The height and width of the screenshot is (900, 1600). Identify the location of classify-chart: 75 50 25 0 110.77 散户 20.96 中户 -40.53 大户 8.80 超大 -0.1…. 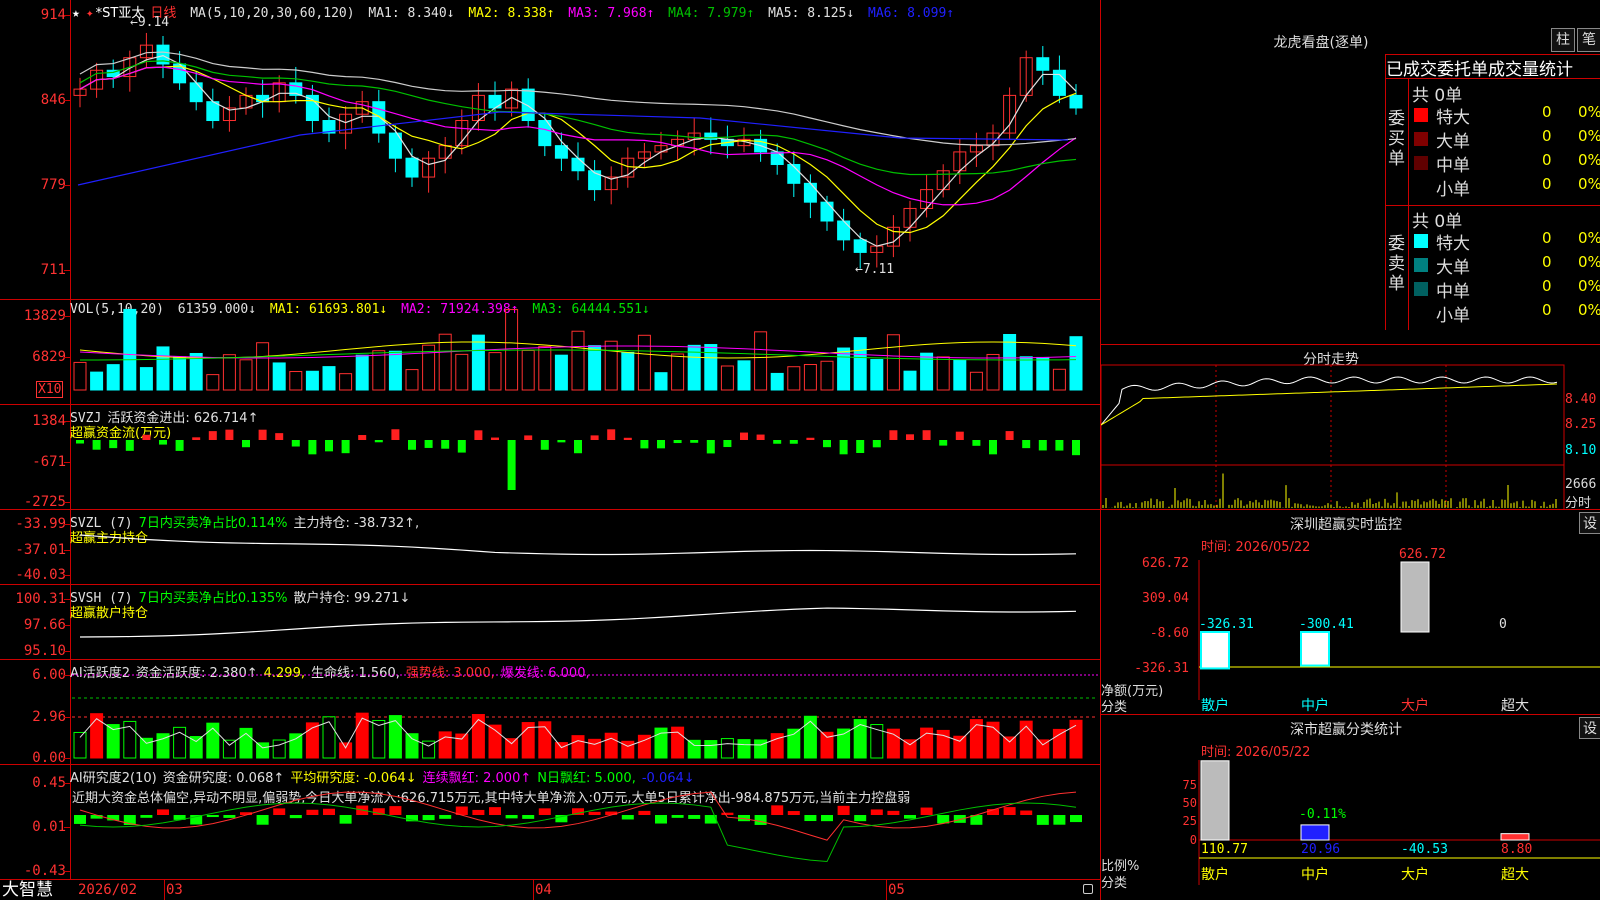
(1350, 807).